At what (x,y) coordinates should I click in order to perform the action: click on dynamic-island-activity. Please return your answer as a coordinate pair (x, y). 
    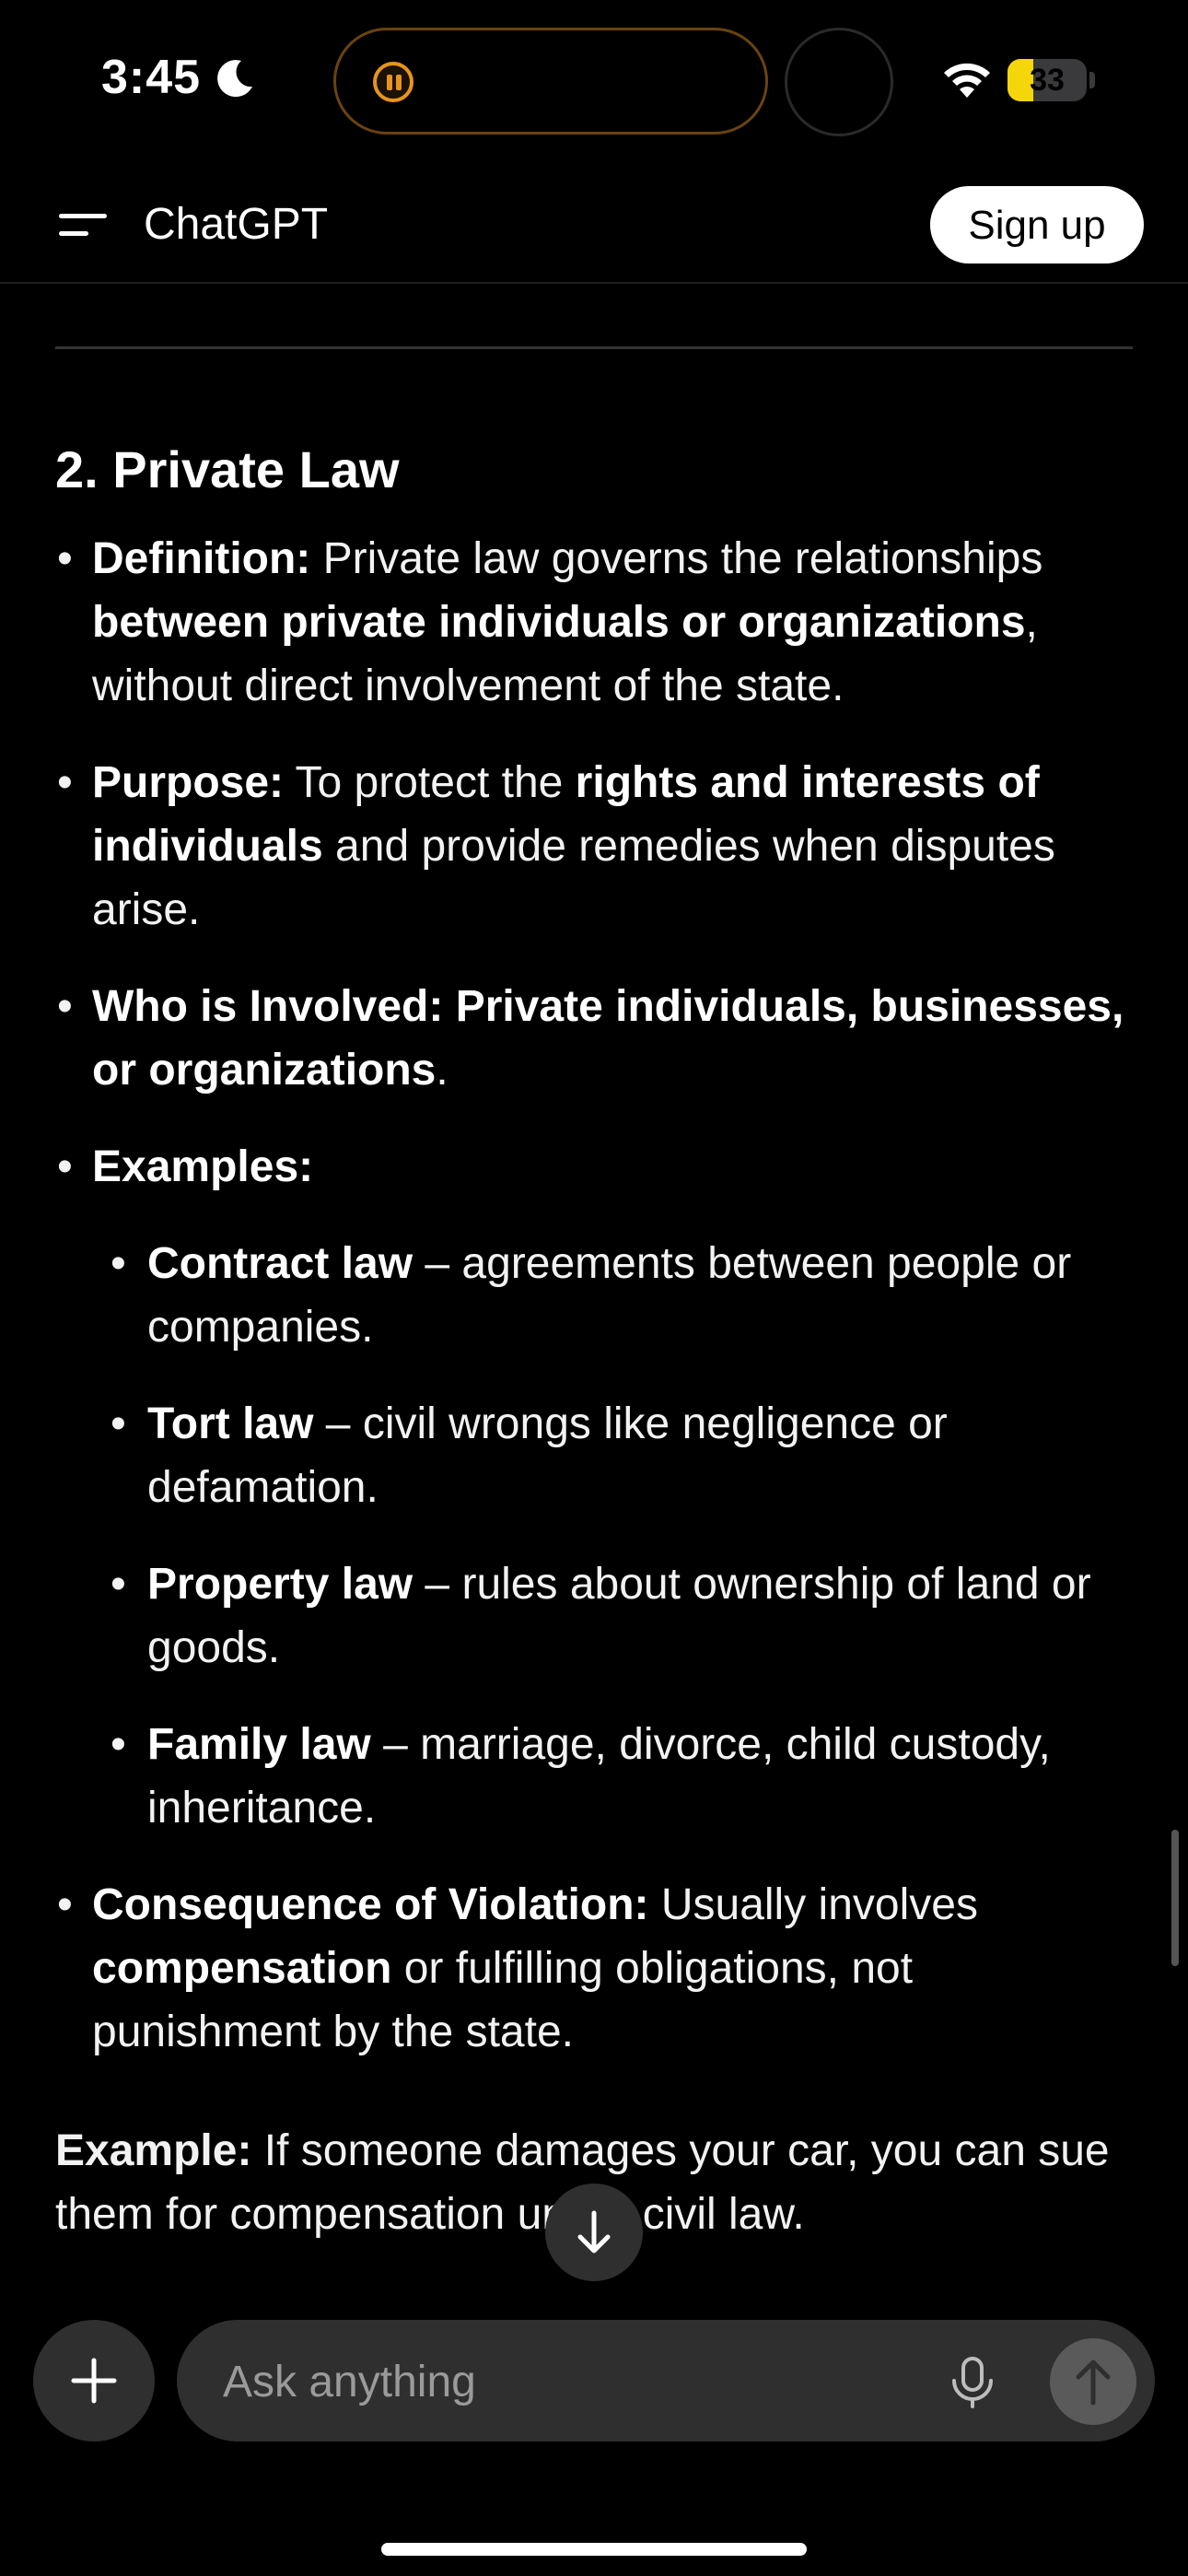
    Looking at the image, I should click on (550, 81).